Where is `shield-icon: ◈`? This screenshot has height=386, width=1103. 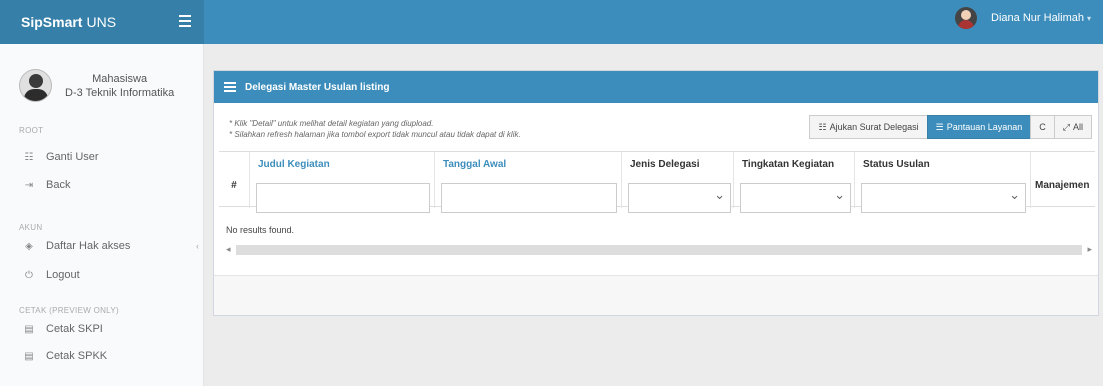 shield-icon: ◈ is located at coordinates (29, 246).